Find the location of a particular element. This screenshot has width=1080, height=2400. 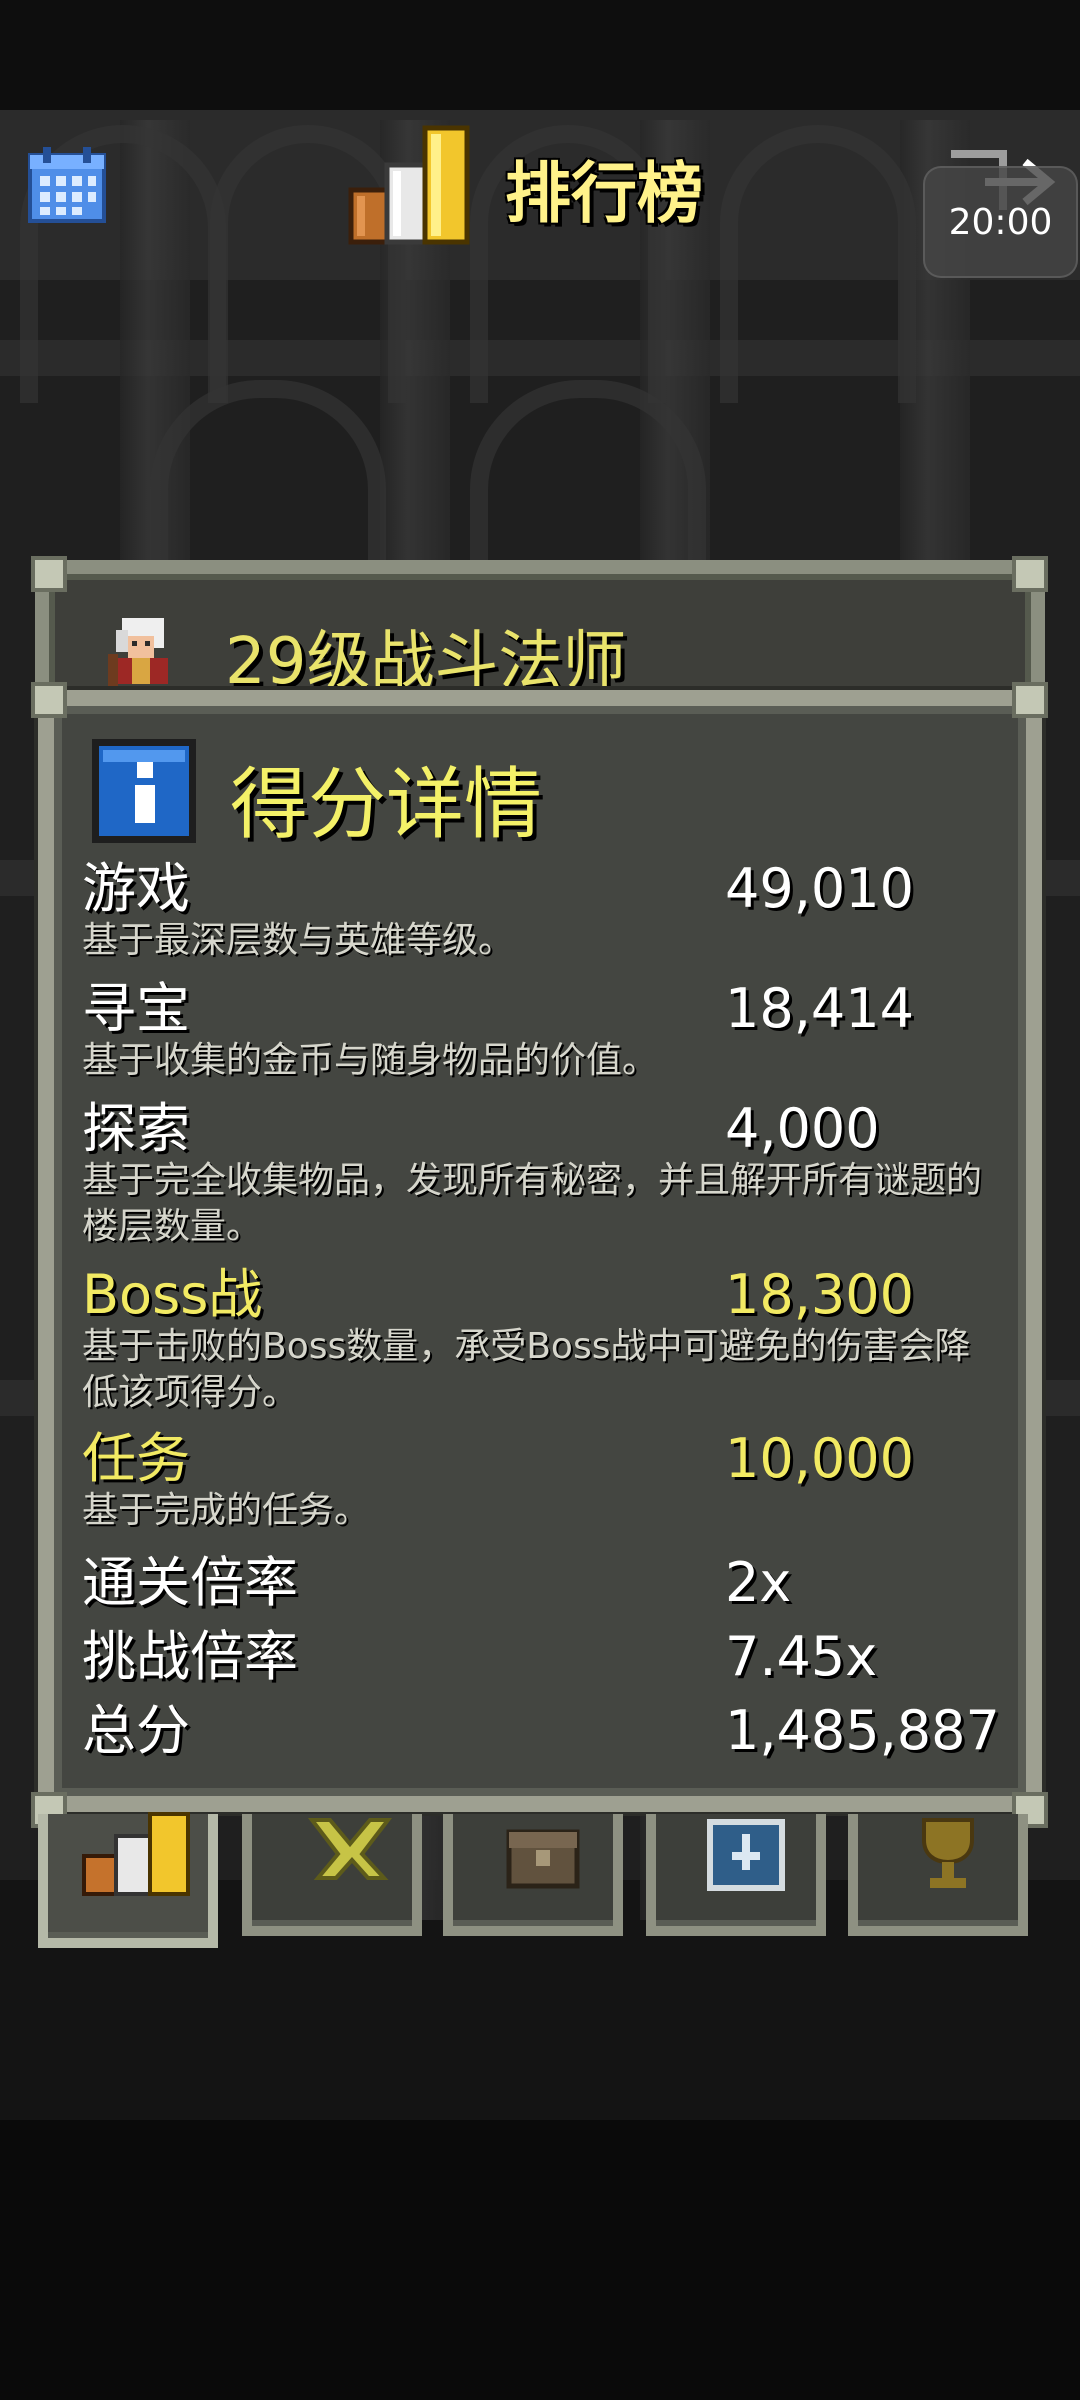

bottom-tabs is located at coordinates (540, 1888).